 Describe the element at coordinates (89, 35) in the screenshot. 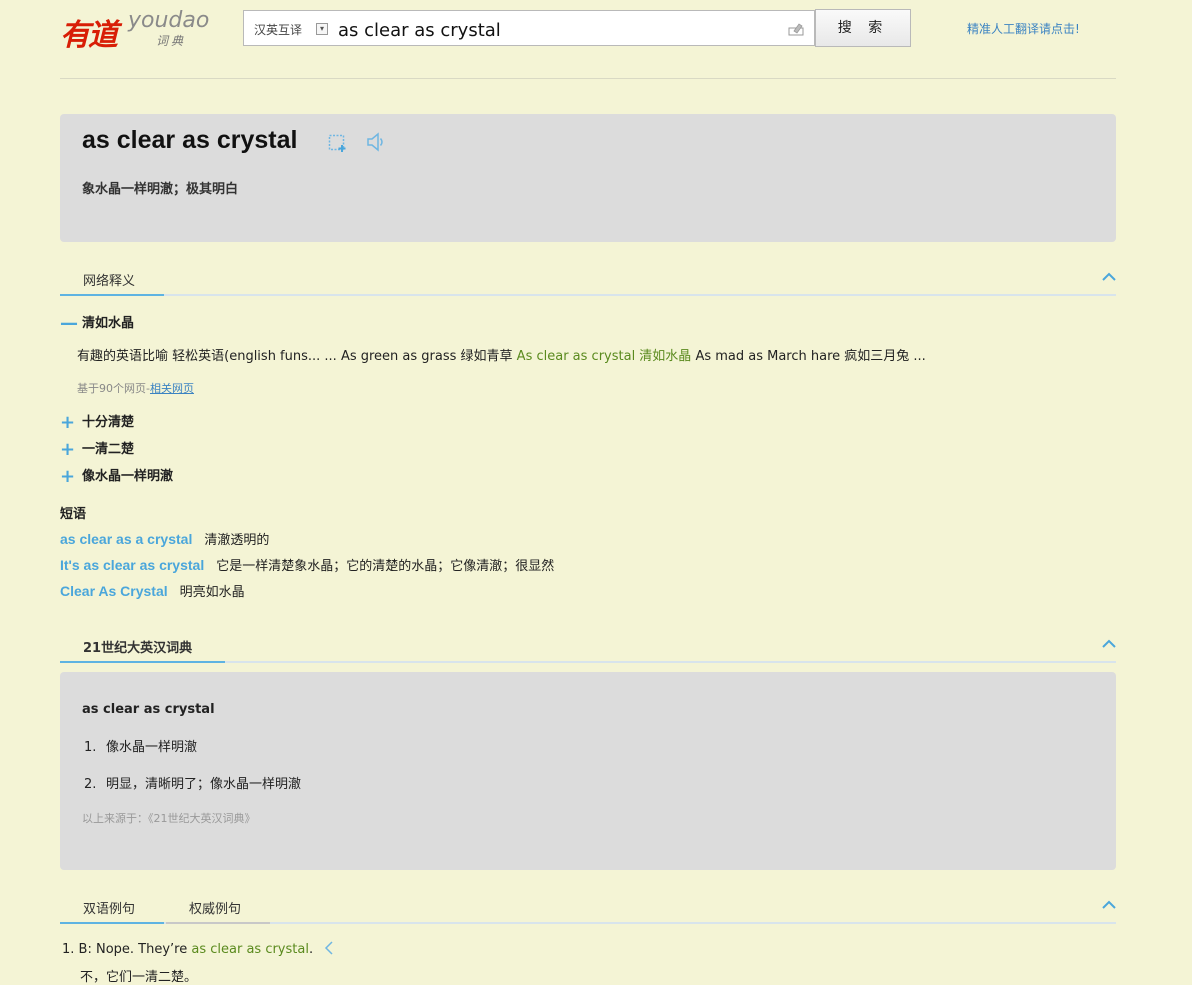

I see `logo-cn: 有道` at that location.